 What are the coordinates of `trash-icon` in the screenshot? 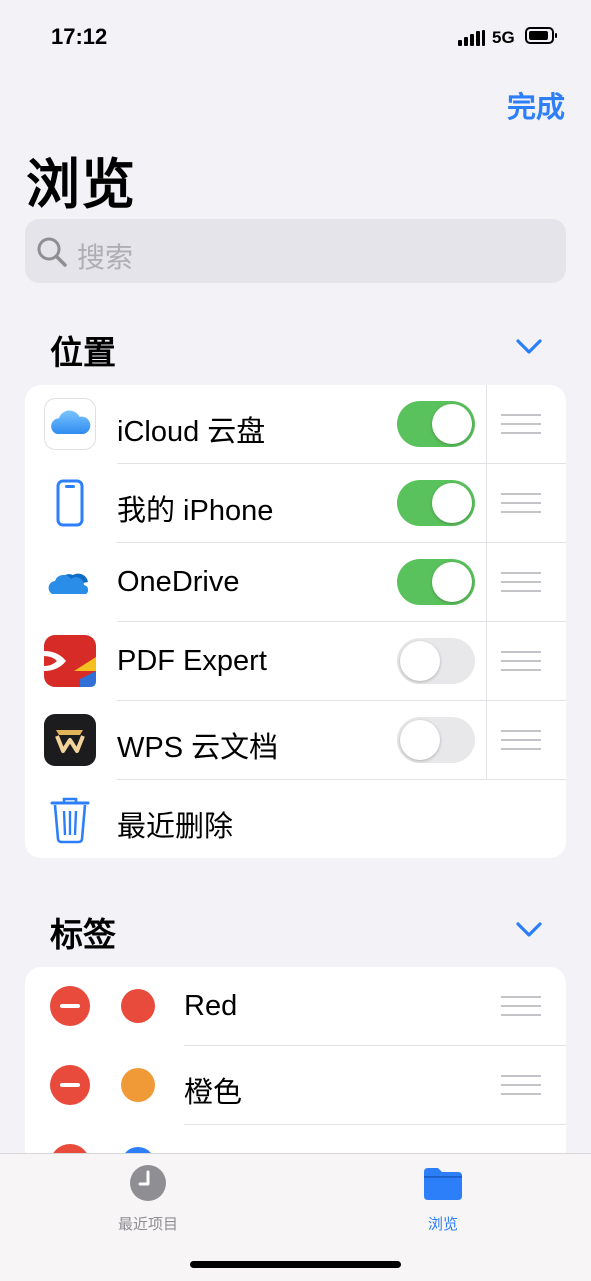 It's located at (70, 819).